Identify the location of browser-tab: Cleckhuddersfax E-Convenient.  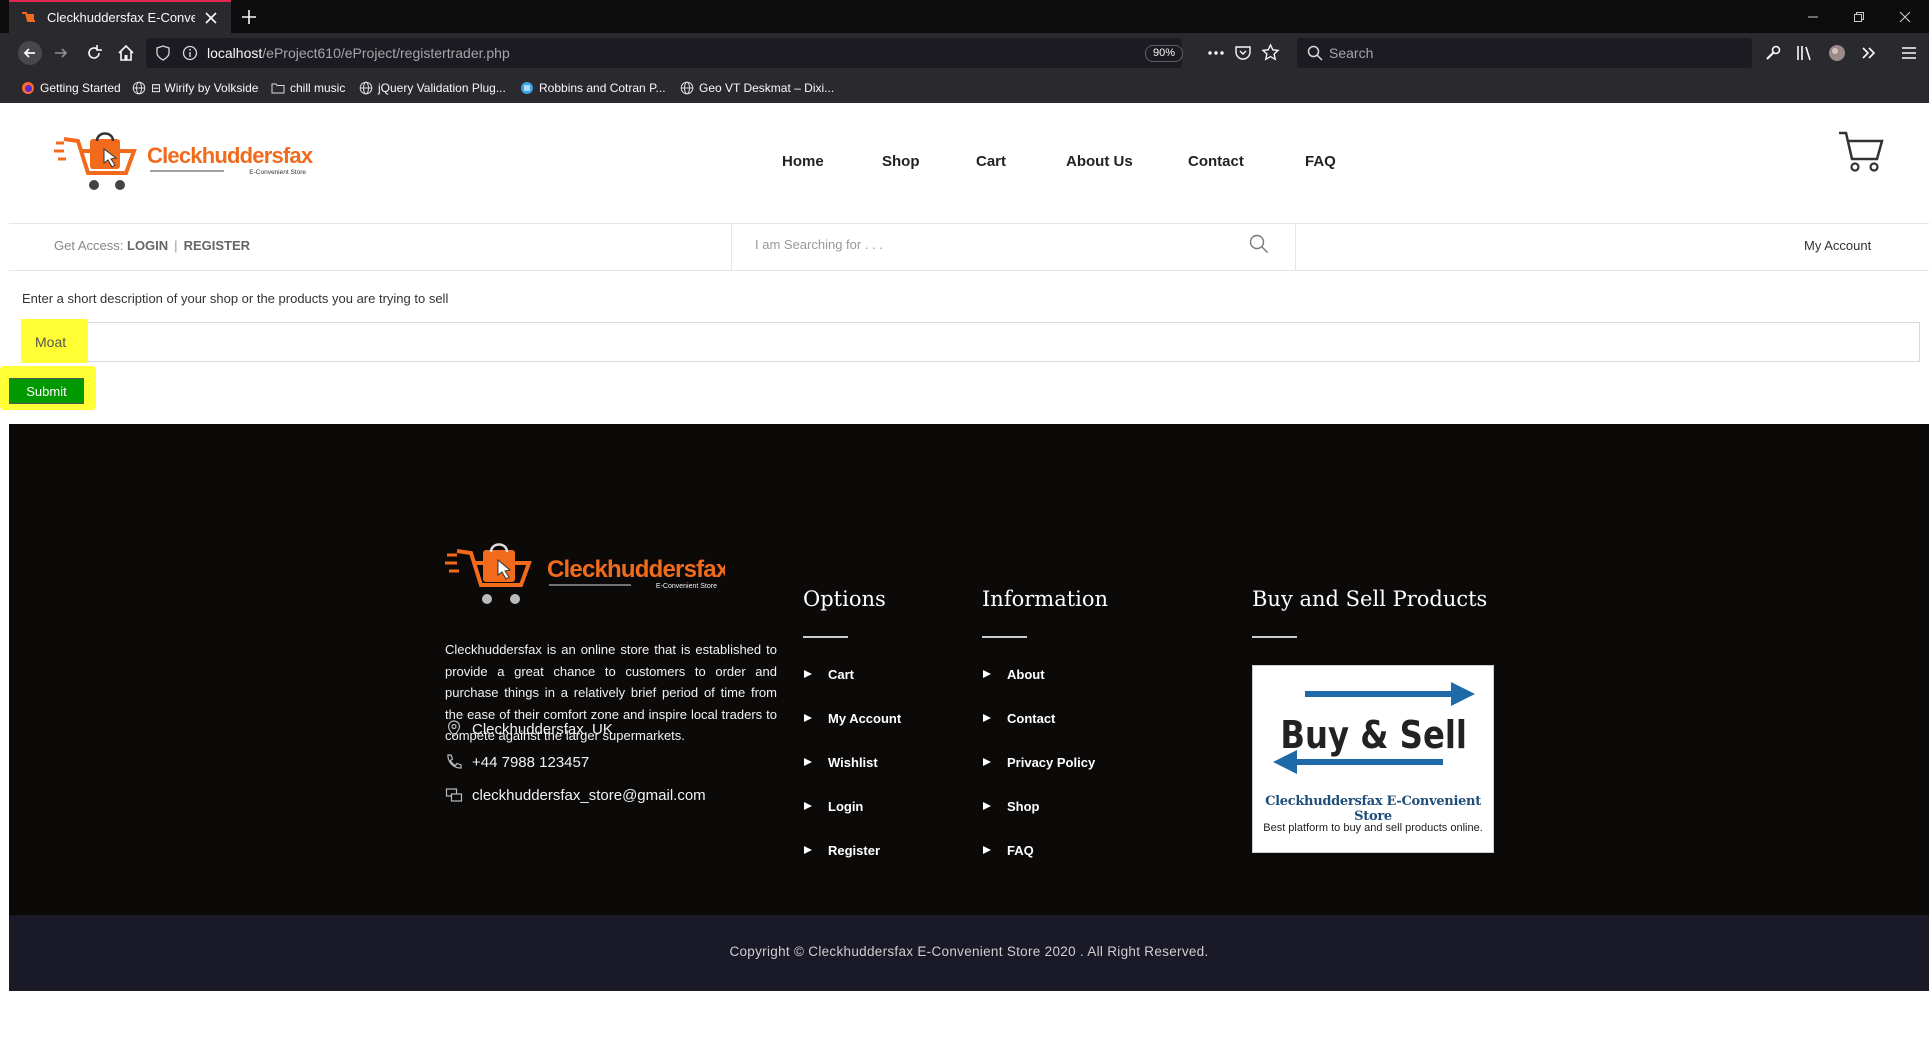
(120, 16).